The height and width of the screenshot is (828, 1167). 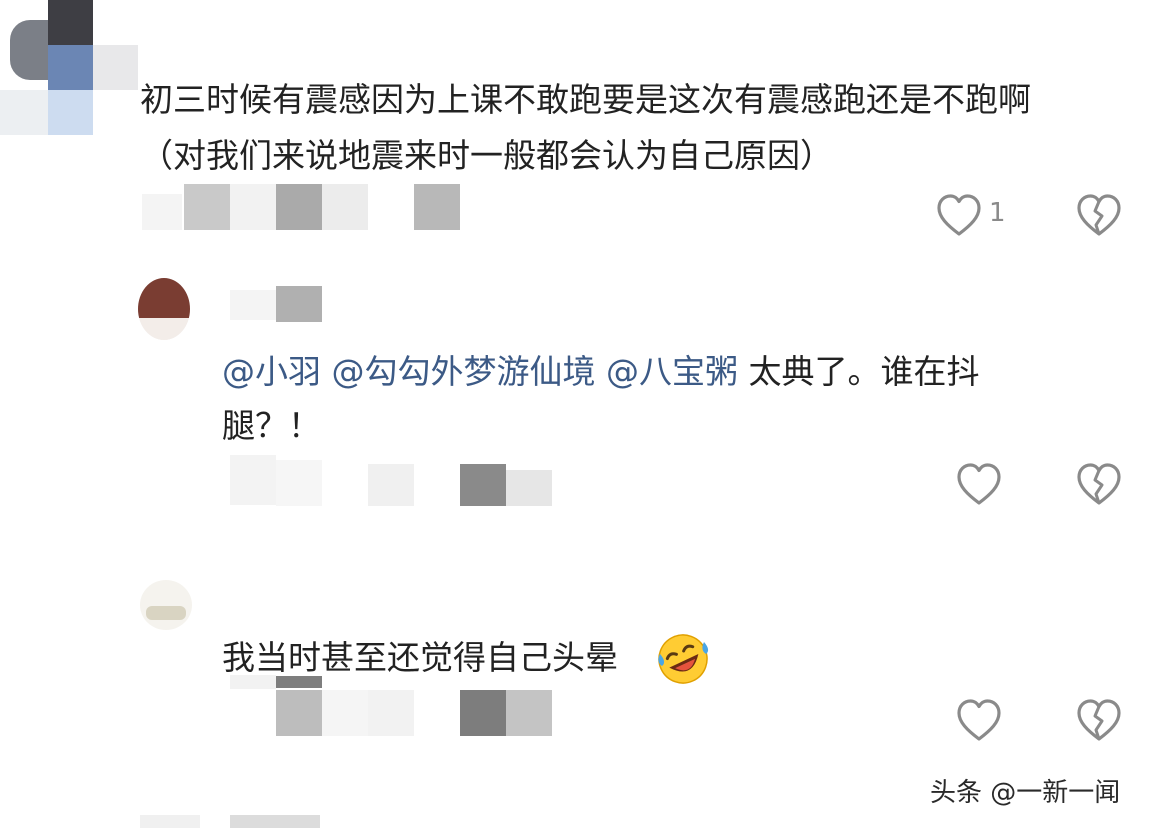 What do you see at coordinates (486, 155) in the screenshot?
I see `comment-text-line2: （对我们来说地震来时一般都会认为自己原因）` at bounding box center [486, 155].